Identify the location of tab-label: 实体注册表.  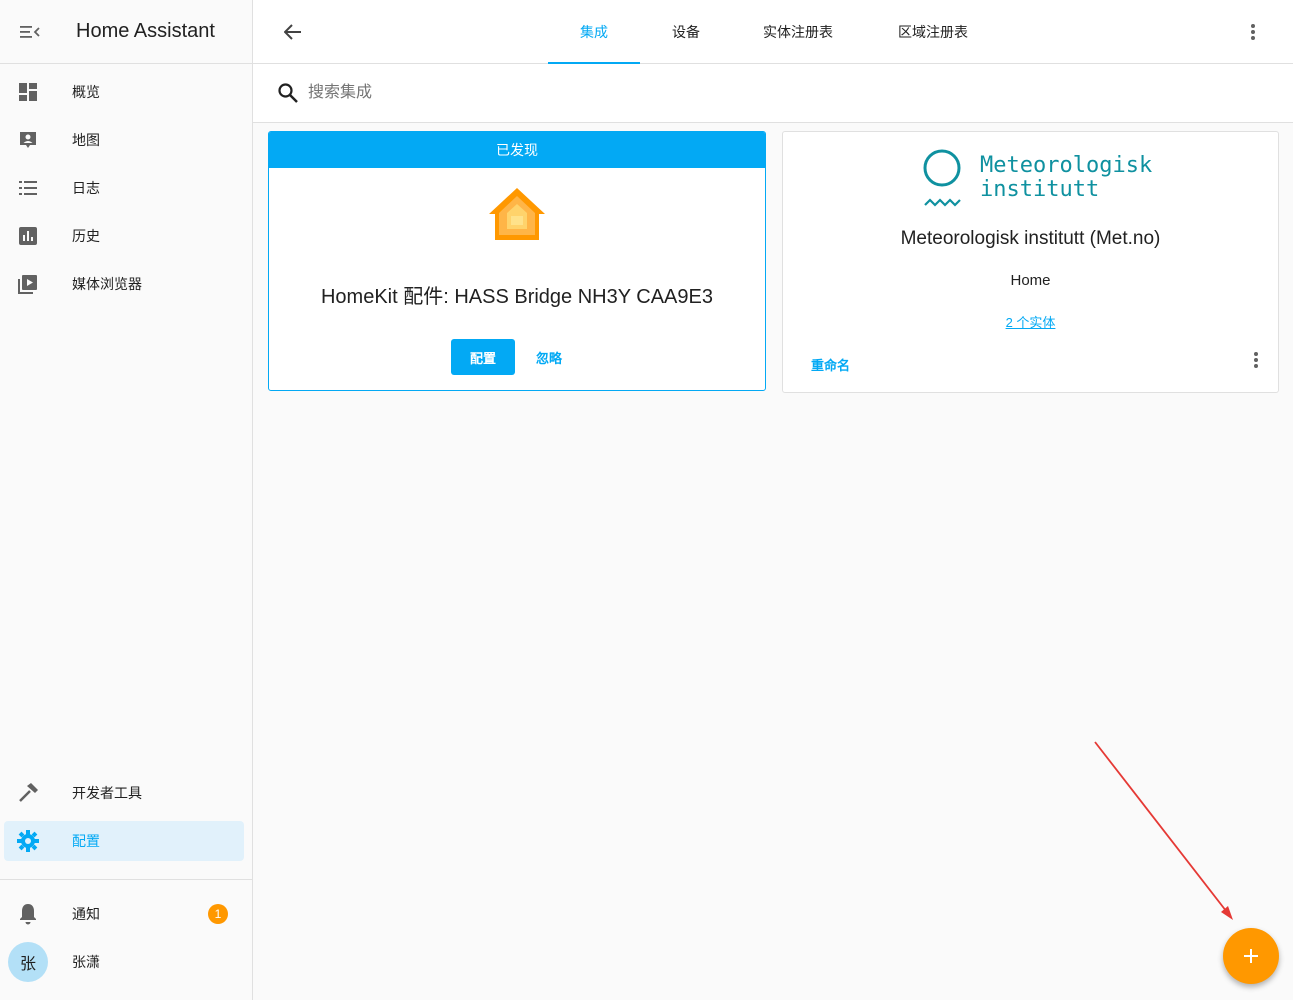
(798, 32).